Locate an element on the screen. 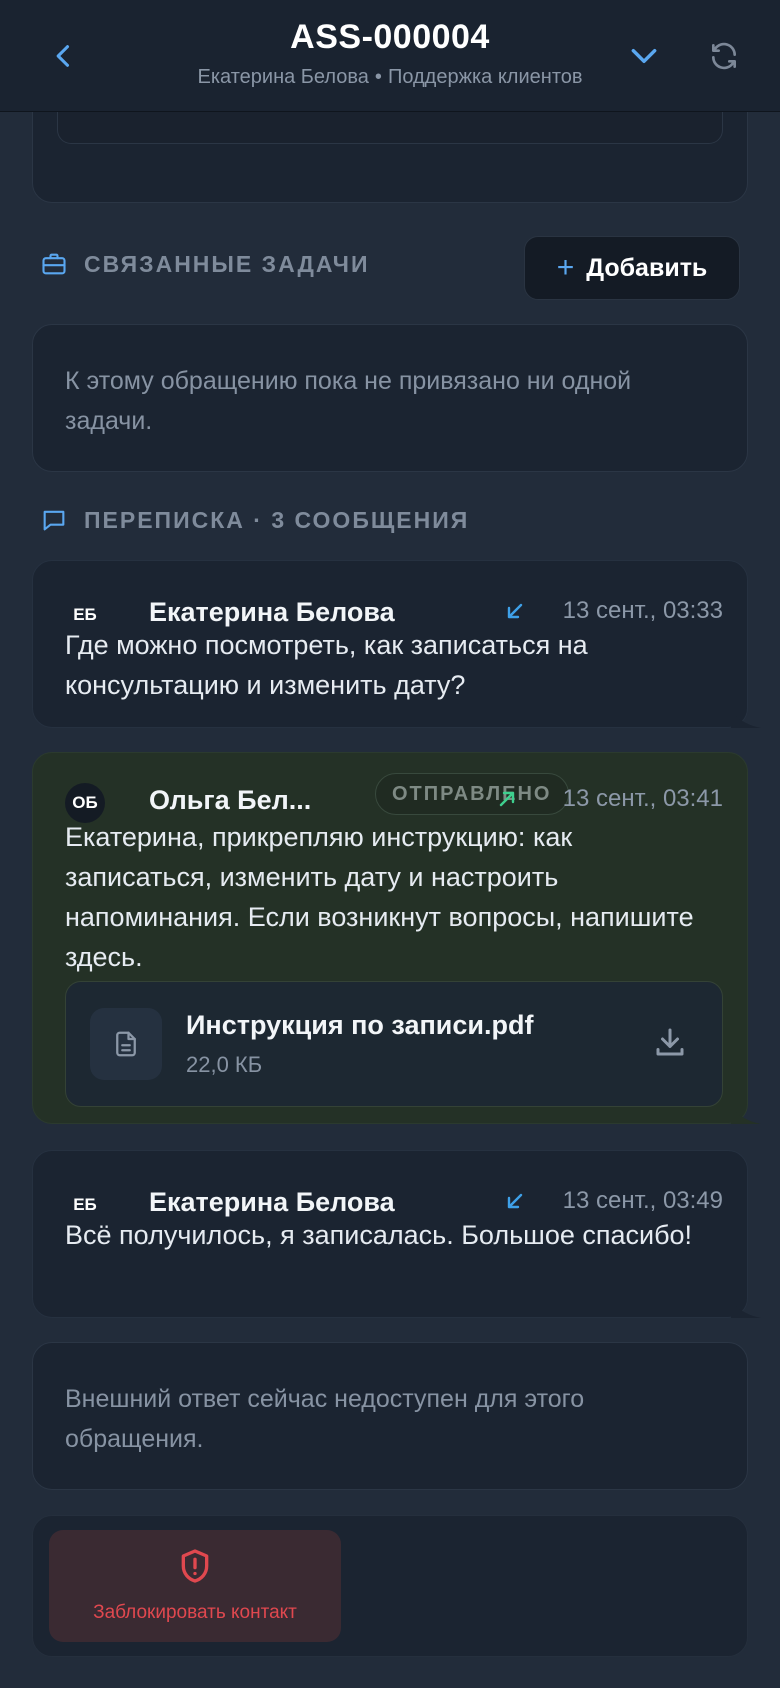  attachment-name: Инструкция по записи.pdf is located at coordinates (360, 1025).